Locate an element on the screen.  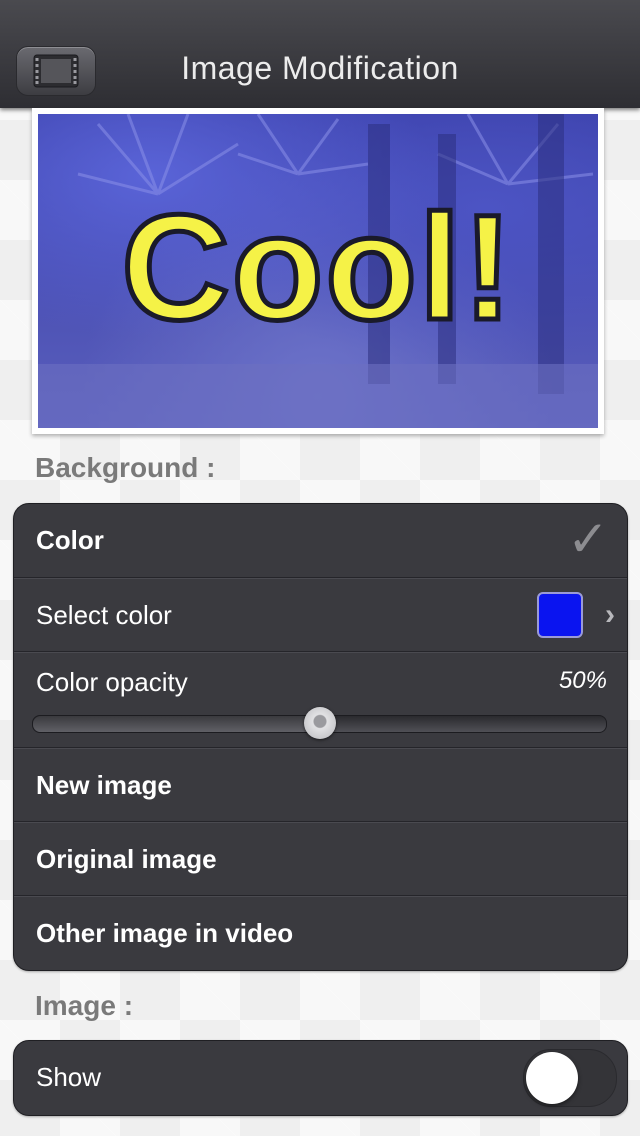
color-opacity-label: Color opacity is located at coordinates (112, 682).